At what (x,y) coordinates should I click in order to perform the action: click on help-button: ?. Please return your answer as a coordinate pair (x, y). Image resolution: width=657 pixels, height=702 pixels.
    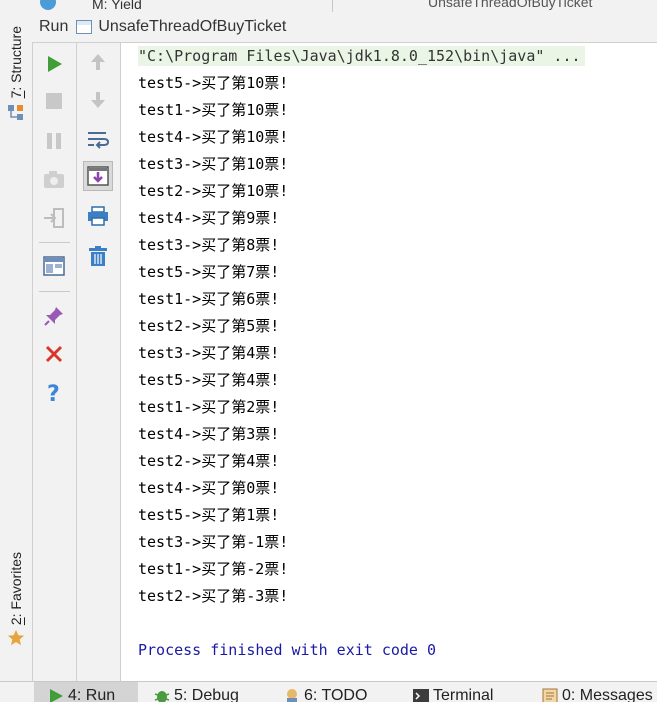
    Looking at the image, I should click on (54, 393).